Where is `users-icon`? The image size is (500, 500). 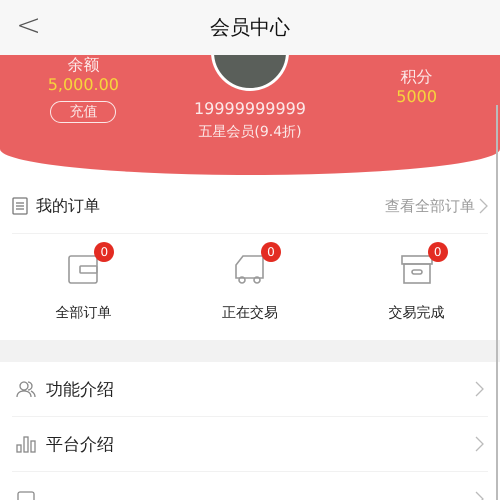
users-icon is located at coordinates (26, 389).